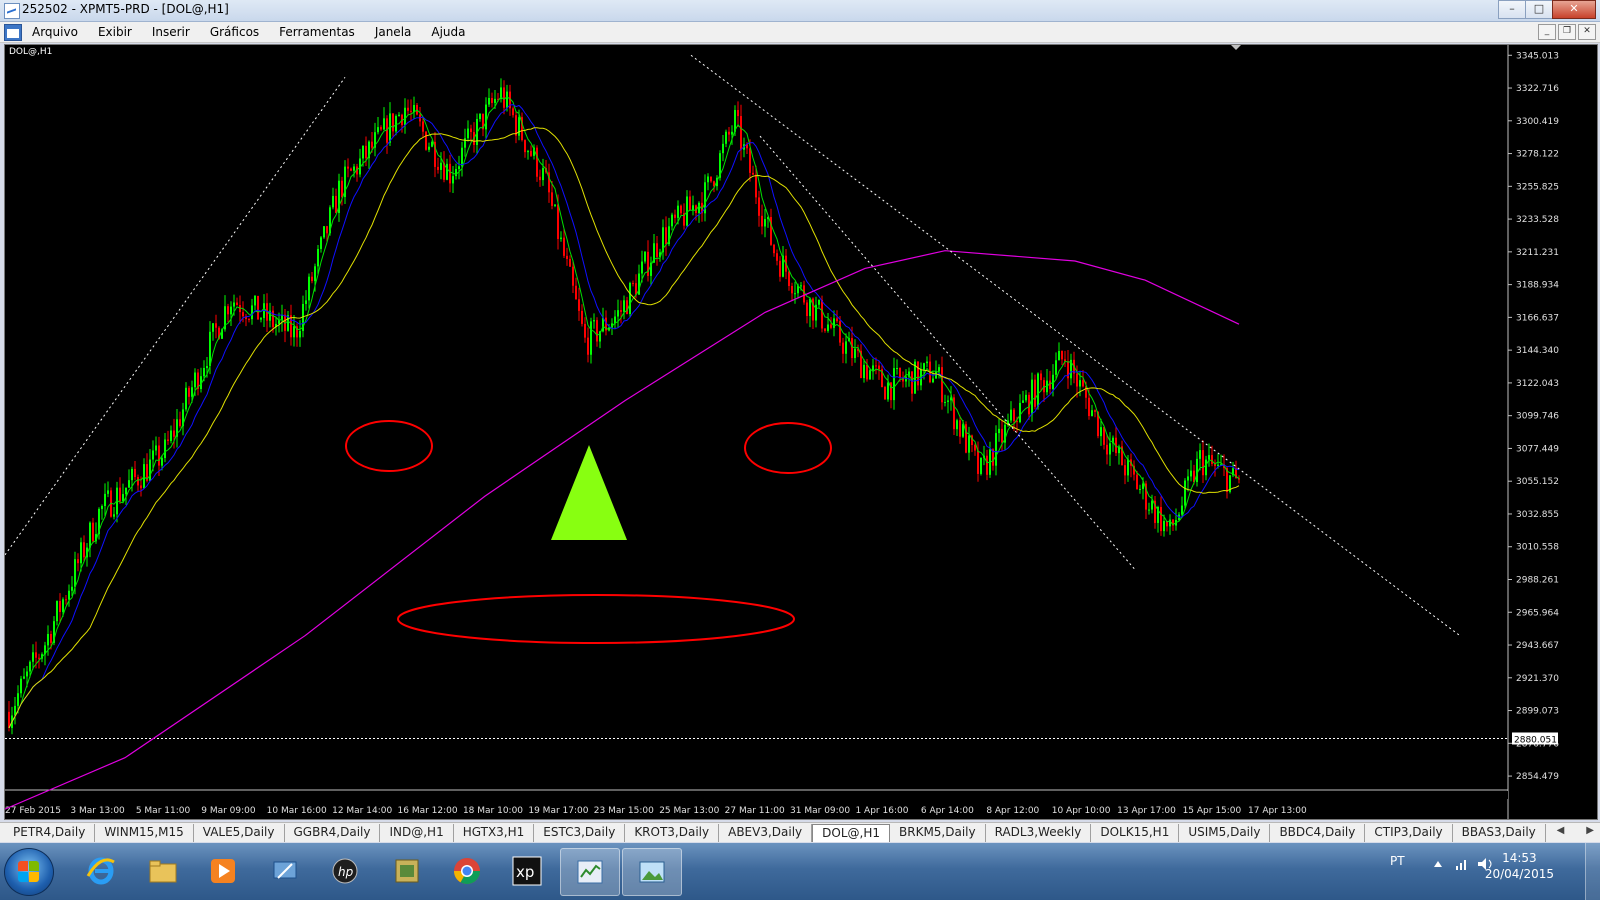 The image size is (1600, 900). Describe the element at coordinates (1590, 830) in the screenshot. I see `tab-scroll-right-icon: ▶` at that location.